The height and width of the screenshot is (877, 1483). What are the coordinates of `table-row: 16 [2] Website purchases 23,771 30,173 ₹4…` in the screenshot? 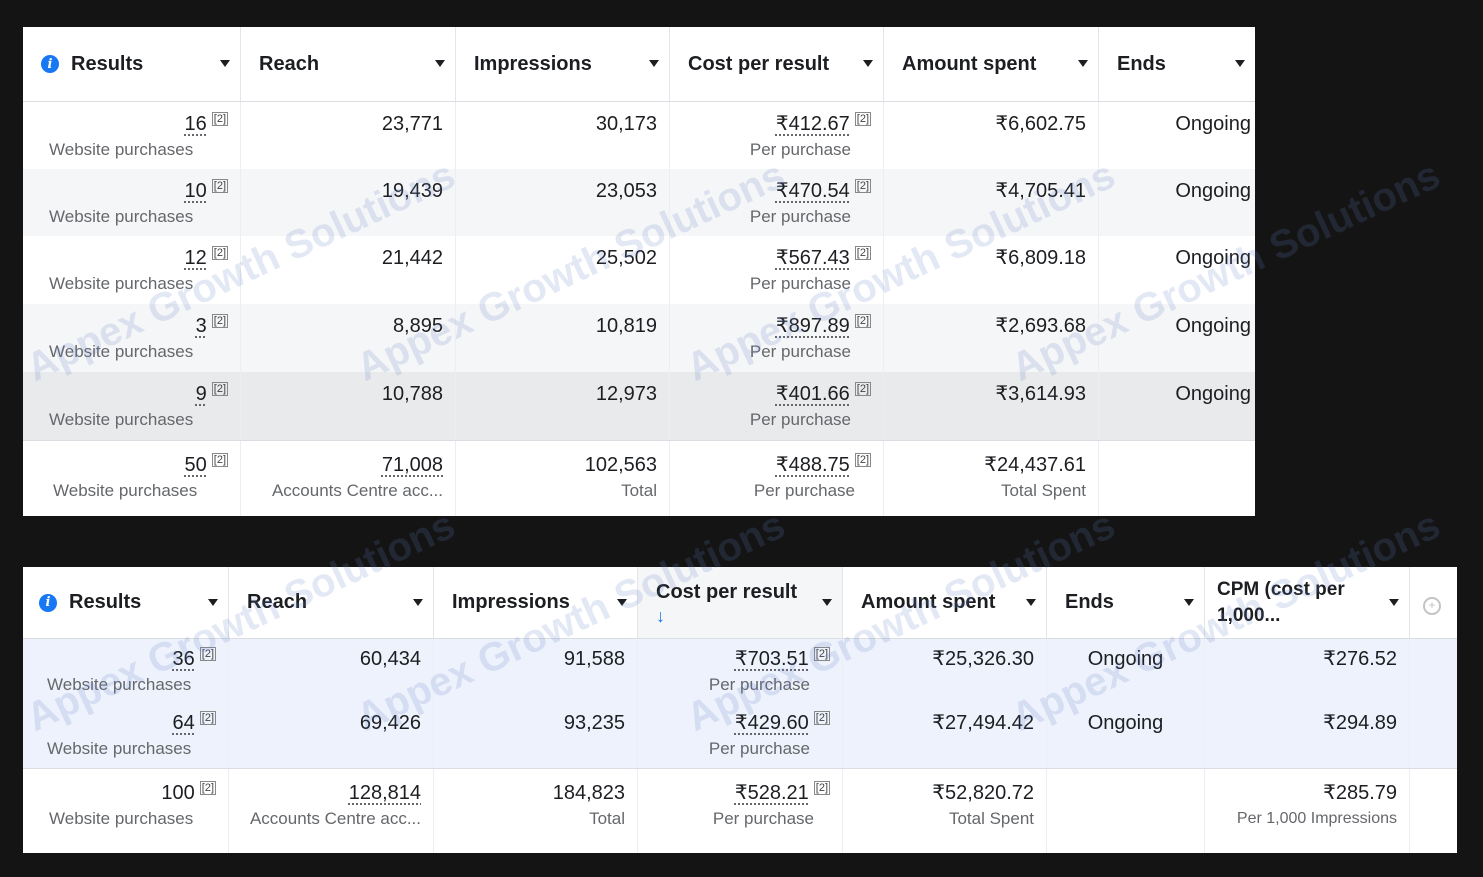 It's located at (639, 135).